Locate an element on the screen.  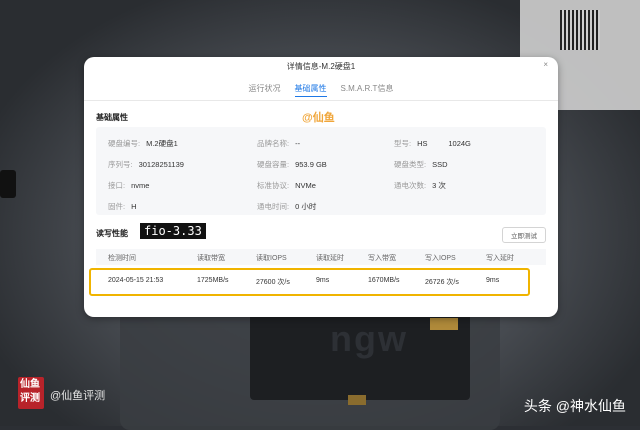
table-header: 检测时间 读取带宽 读取IOPS 读取延时 写入带宽 写入IOPS 写入延时 is located at coordinates (321, 257).